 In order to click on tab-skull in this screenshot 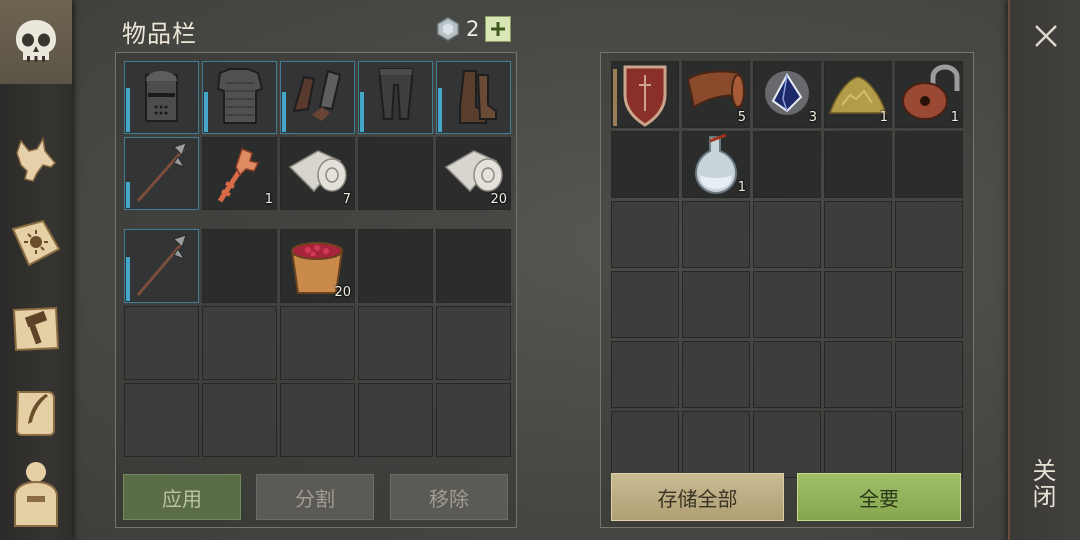, I will do `click(36, 42)`.